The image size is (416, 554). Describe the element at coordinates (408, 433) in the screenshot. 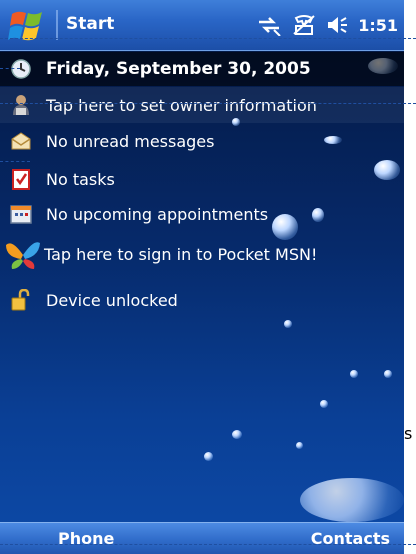

I see `stray-text: s` at that location.